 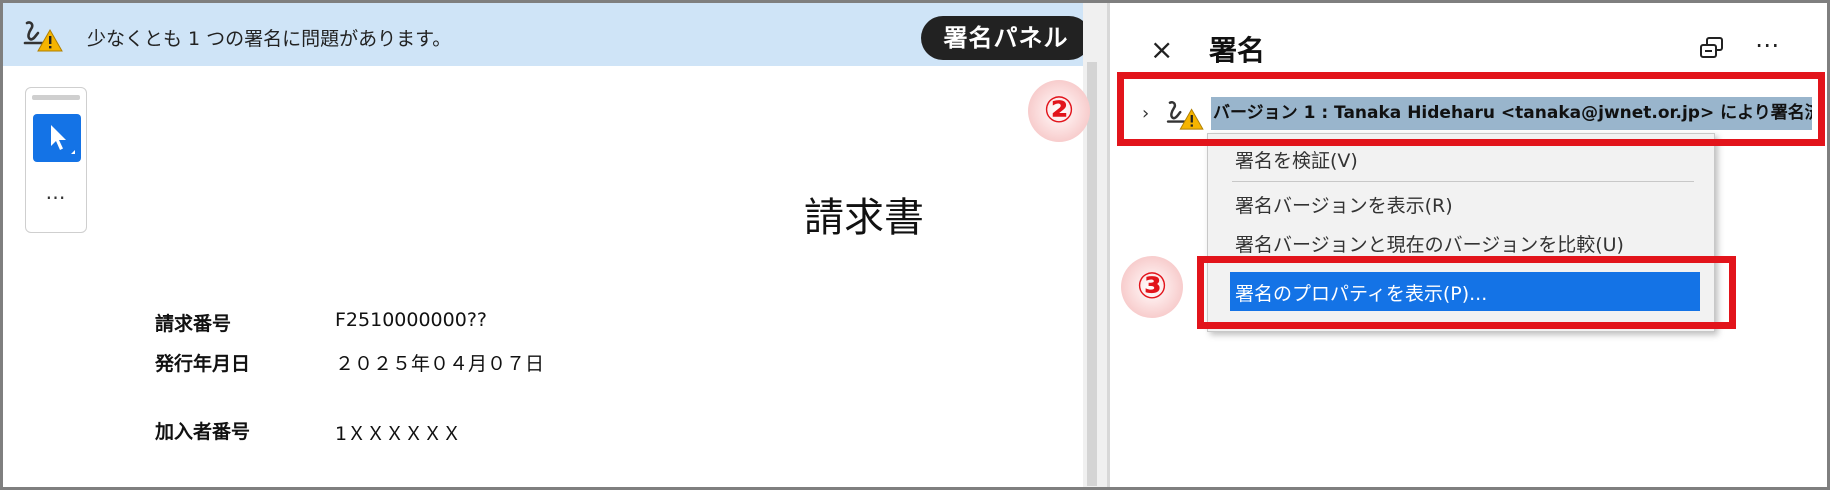 I want to click on select-tool-button, so click(x=57, y=138).